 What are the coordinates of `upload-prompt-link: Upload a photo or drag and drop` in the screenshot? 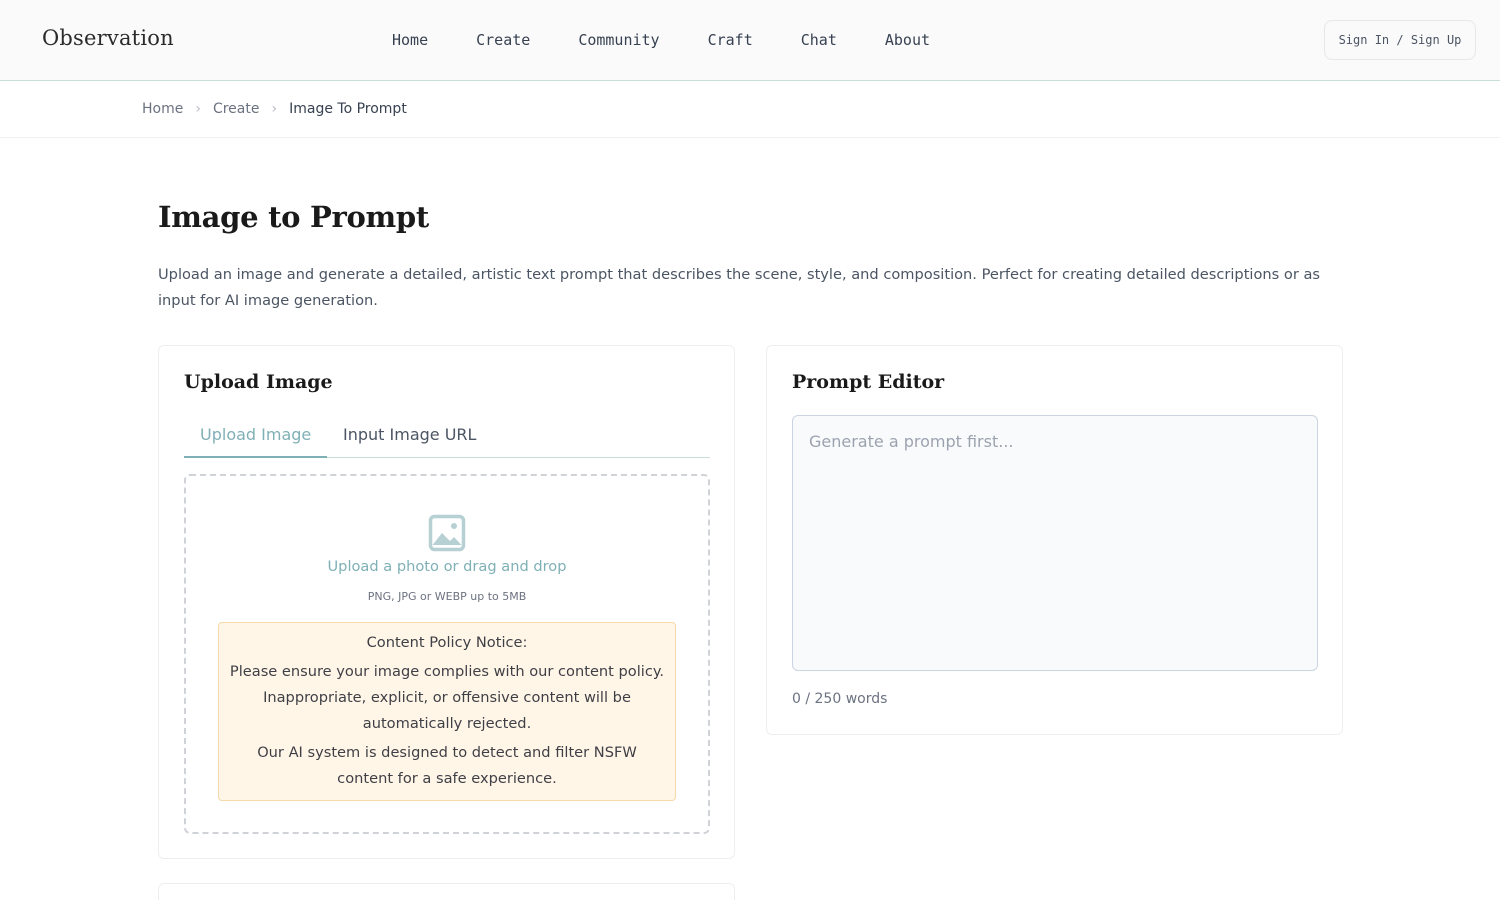 It's located at (447, 566).